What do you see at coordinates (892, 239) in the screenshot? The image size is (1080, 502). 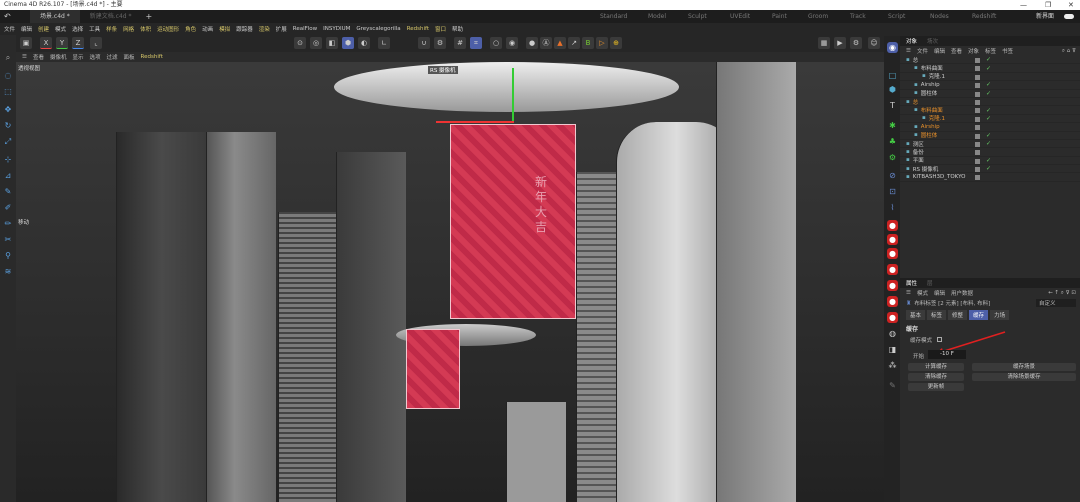 I see `redshift-material-icon: ●` at bounding box center [892, 239].